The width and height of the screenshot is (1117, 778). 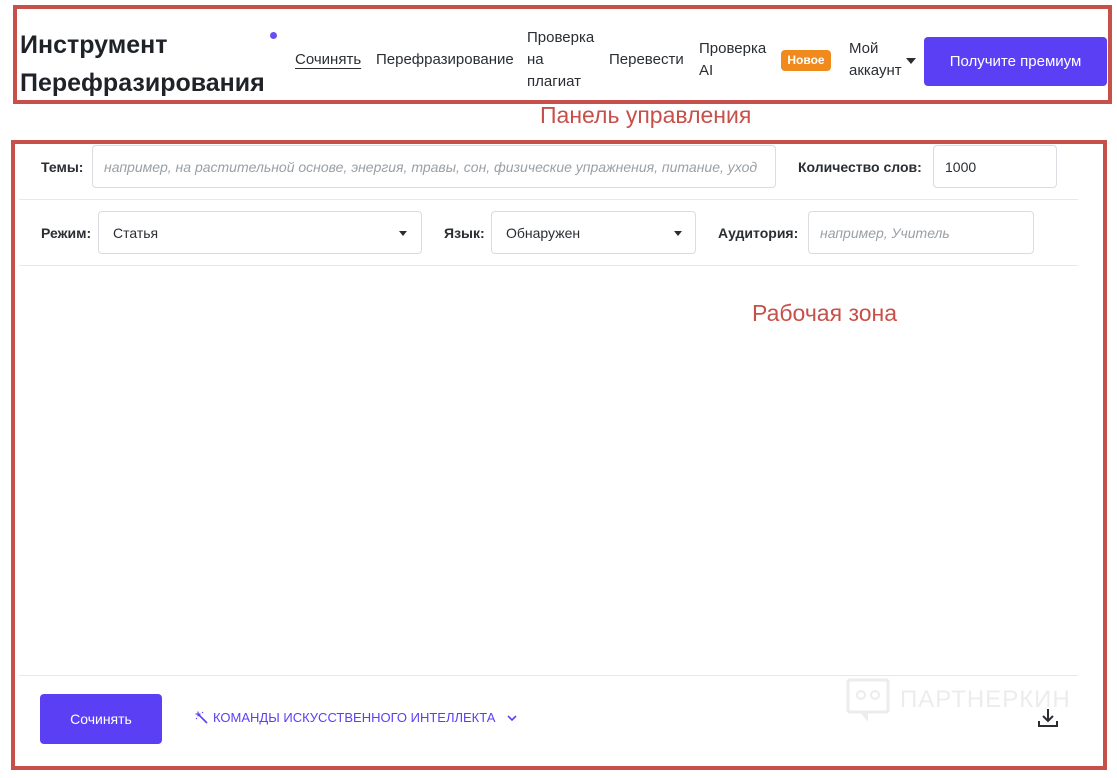 I want to click on nav-translate: Перевести, so click(x=646, y=60).